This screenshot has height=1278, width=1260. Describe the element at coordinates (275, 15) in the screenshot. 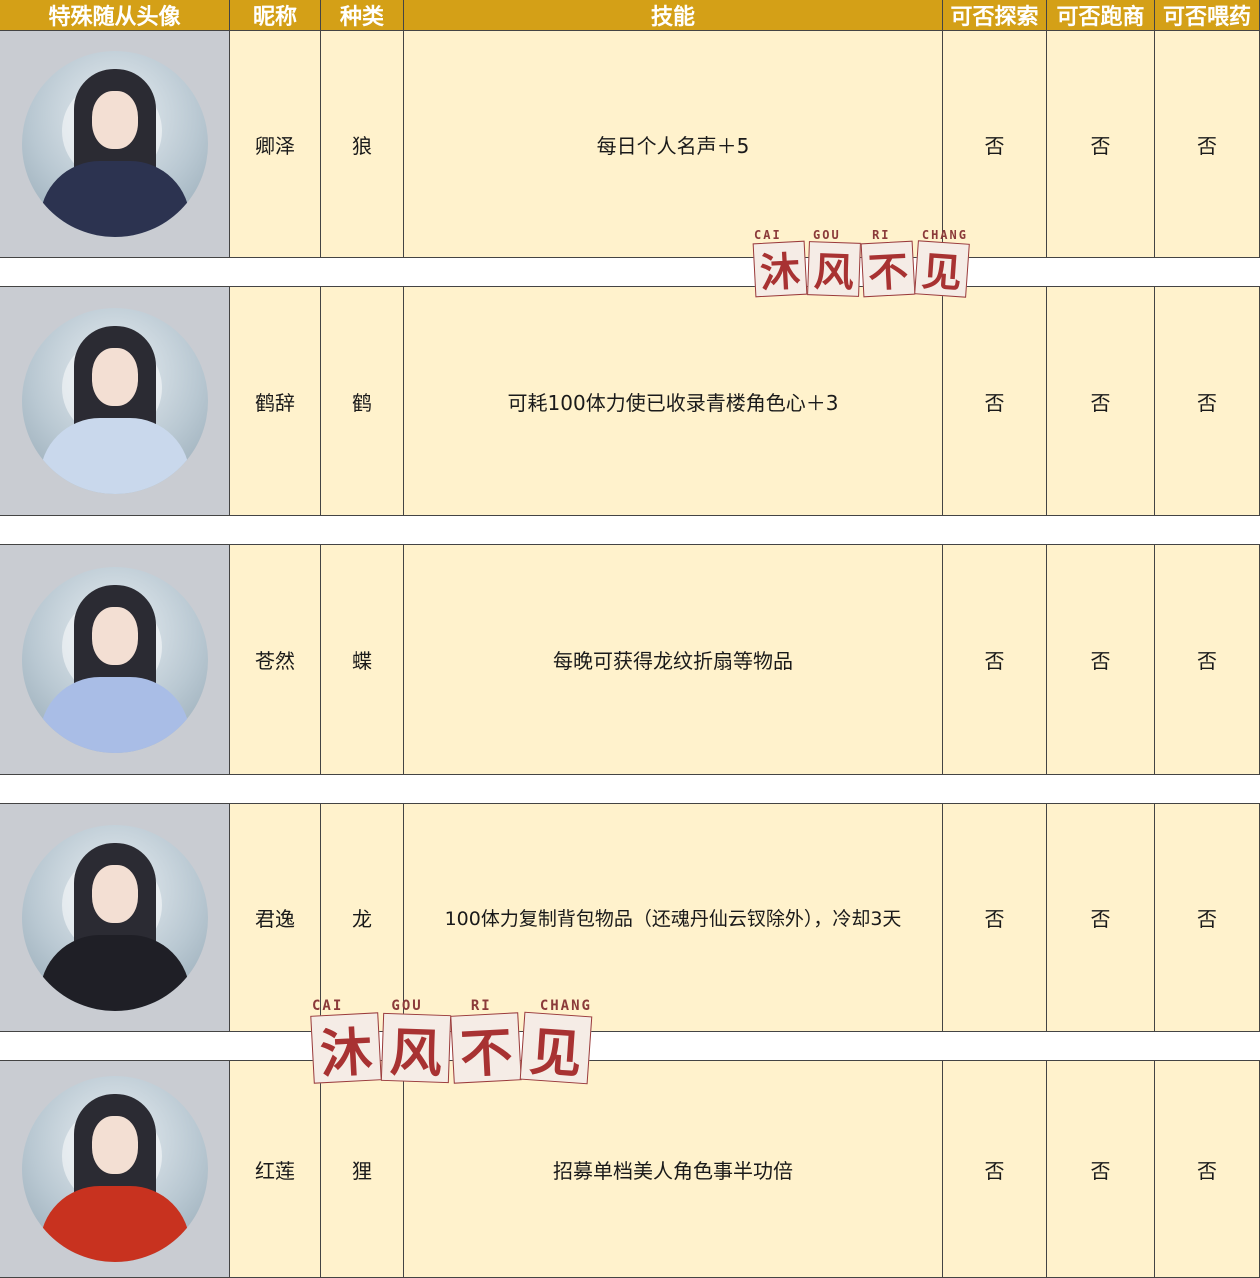

I see `header-nickname: 昵称` at that location.